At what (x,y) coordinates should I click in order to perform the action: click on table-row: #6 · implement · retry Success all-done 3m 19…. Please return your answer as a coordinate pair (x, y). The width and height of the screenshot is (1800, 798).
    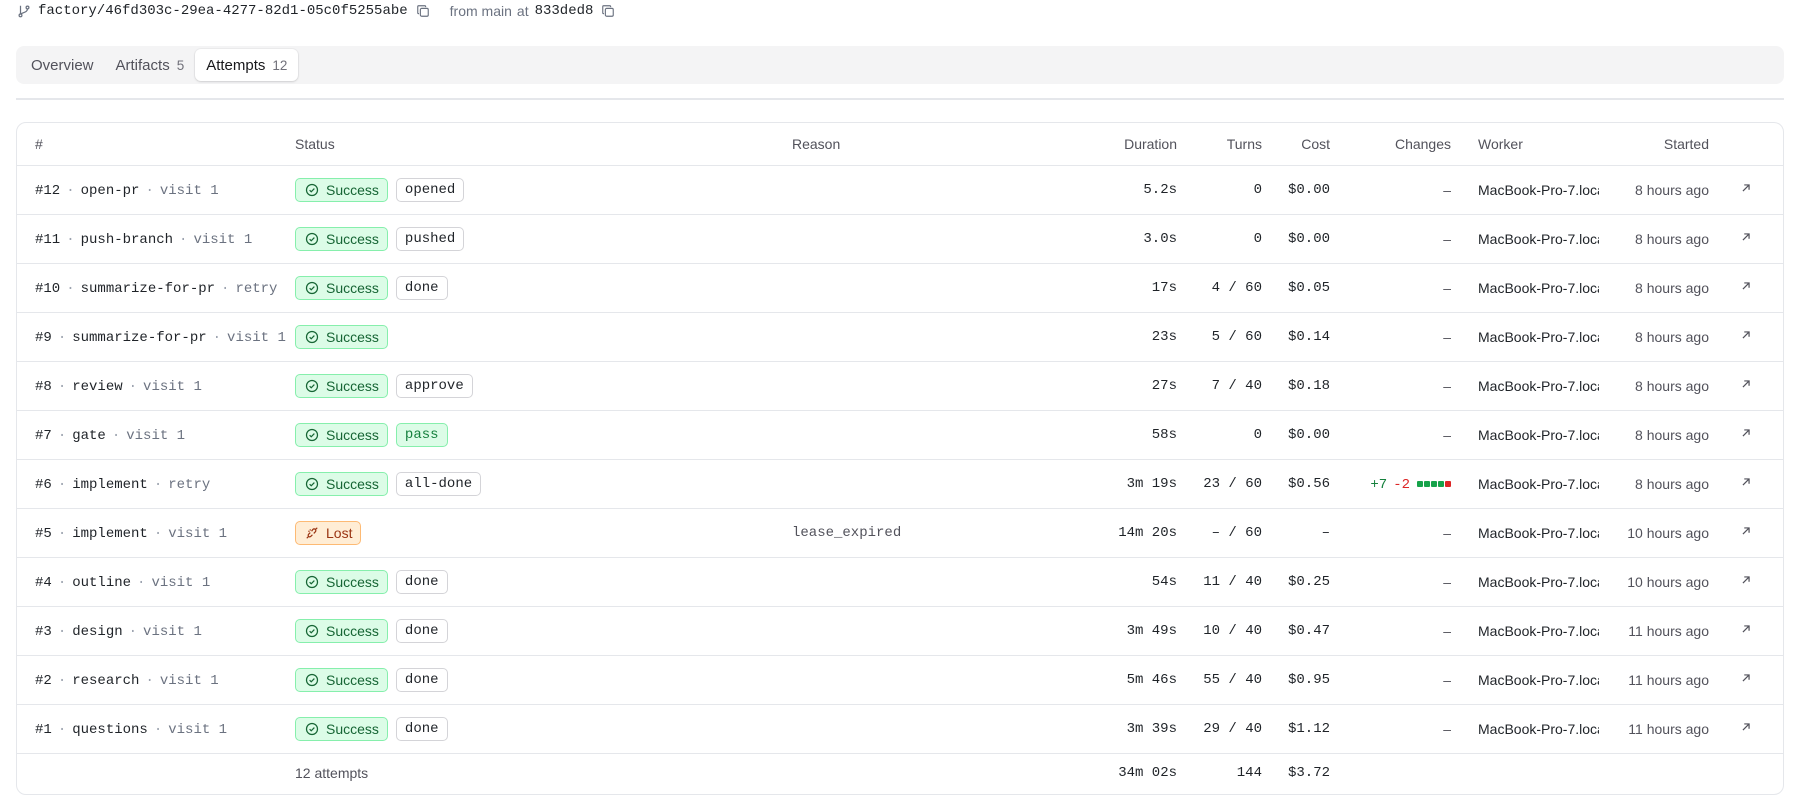
    Looking at the image, I should click on (900, 484).